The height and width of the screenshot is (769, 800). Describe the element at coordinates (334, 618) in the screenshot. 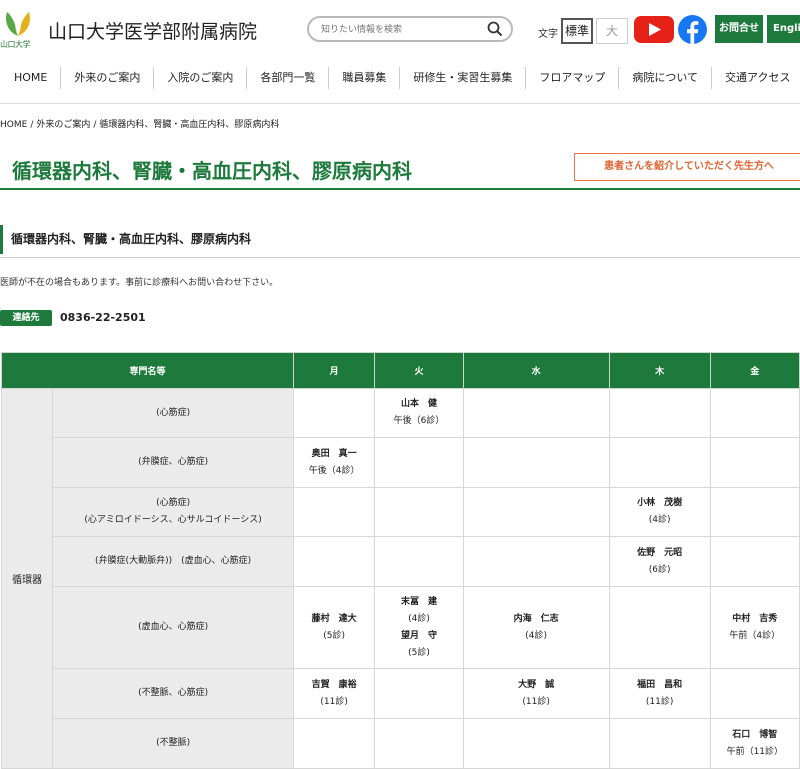

I see `doctor-name: 藤村 達大` at that location.